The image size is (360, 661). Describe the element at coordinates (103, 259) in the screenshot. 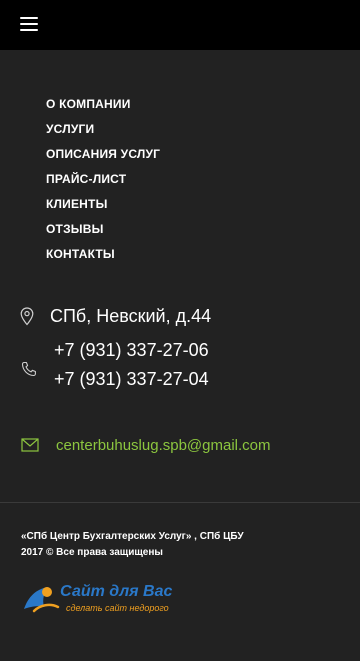

I see `menu-item-contacts: КОНТАКТЫ` at that location.